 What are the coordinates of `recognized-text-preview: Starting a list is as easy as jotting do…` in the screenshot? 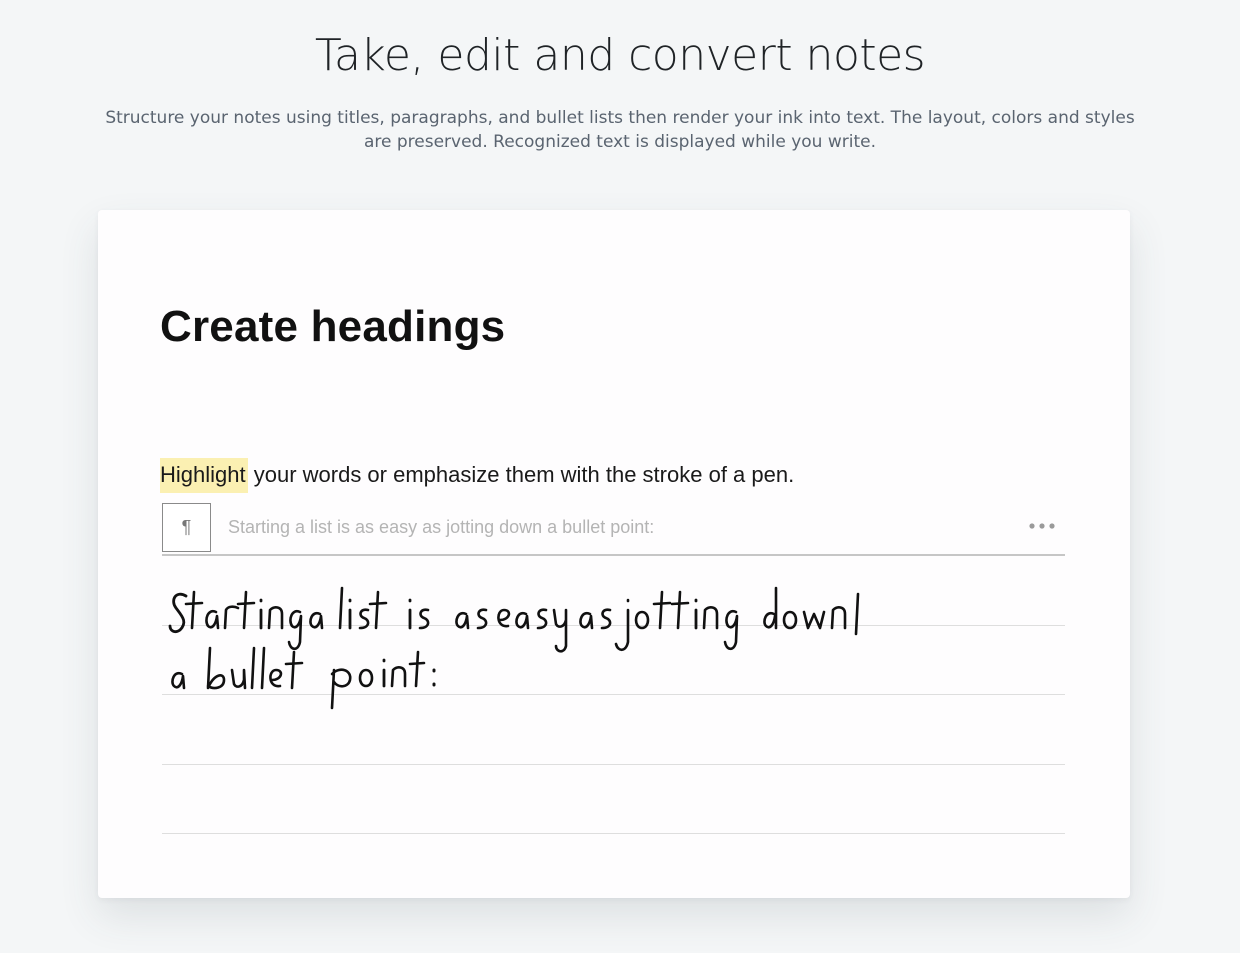 It's located at (441, 527).